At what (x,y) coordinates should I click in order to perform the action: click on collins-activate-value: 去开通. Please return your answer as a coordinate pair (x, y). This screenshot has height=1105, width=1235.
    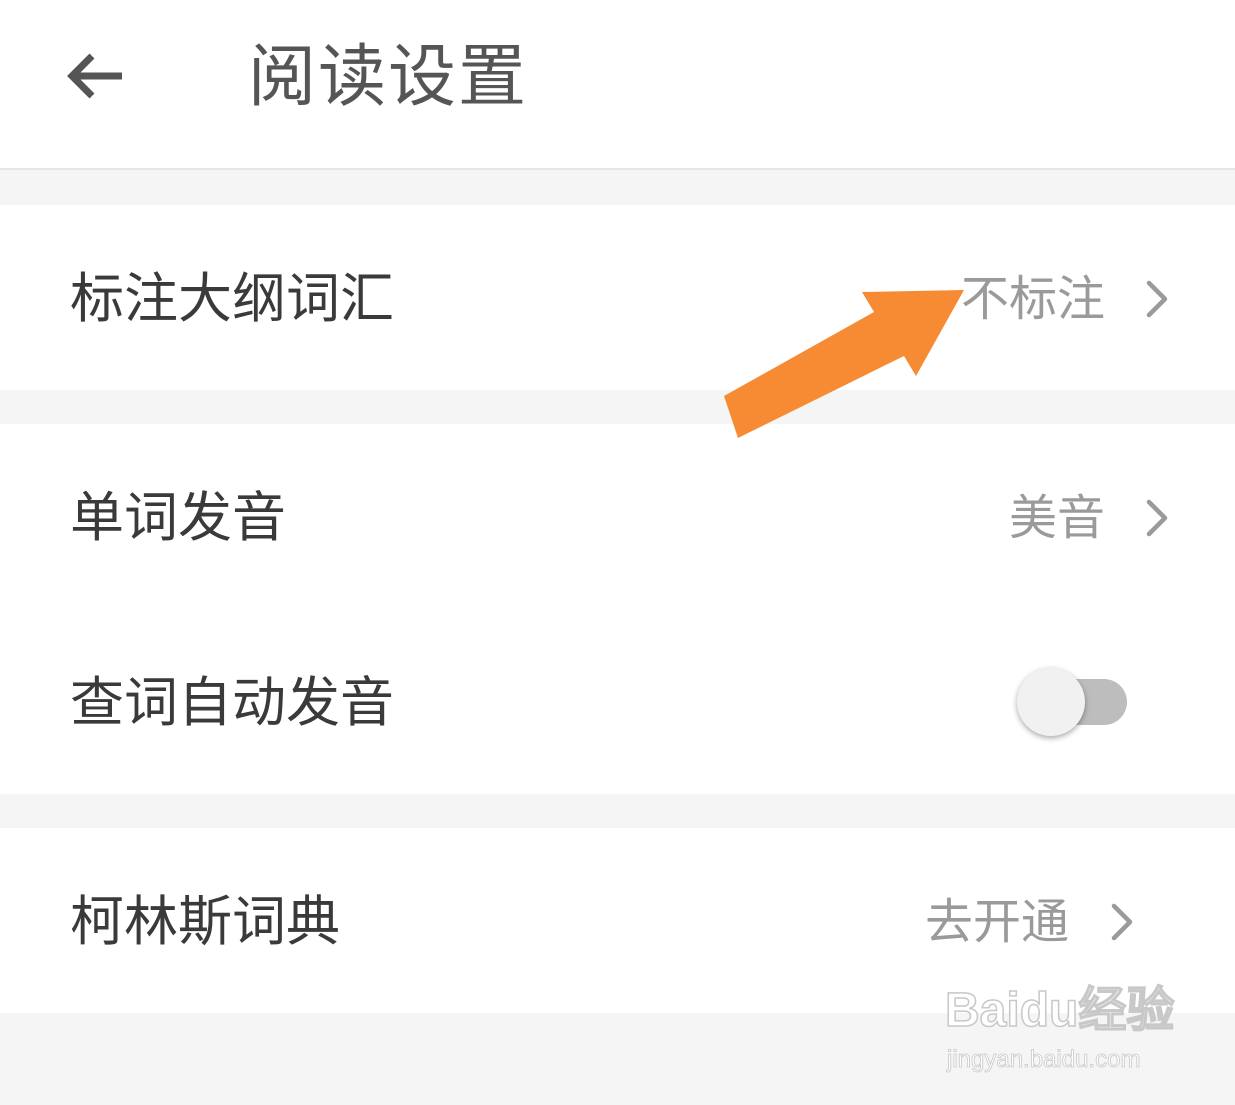
    Looking at the image, I should click on (996, 922).